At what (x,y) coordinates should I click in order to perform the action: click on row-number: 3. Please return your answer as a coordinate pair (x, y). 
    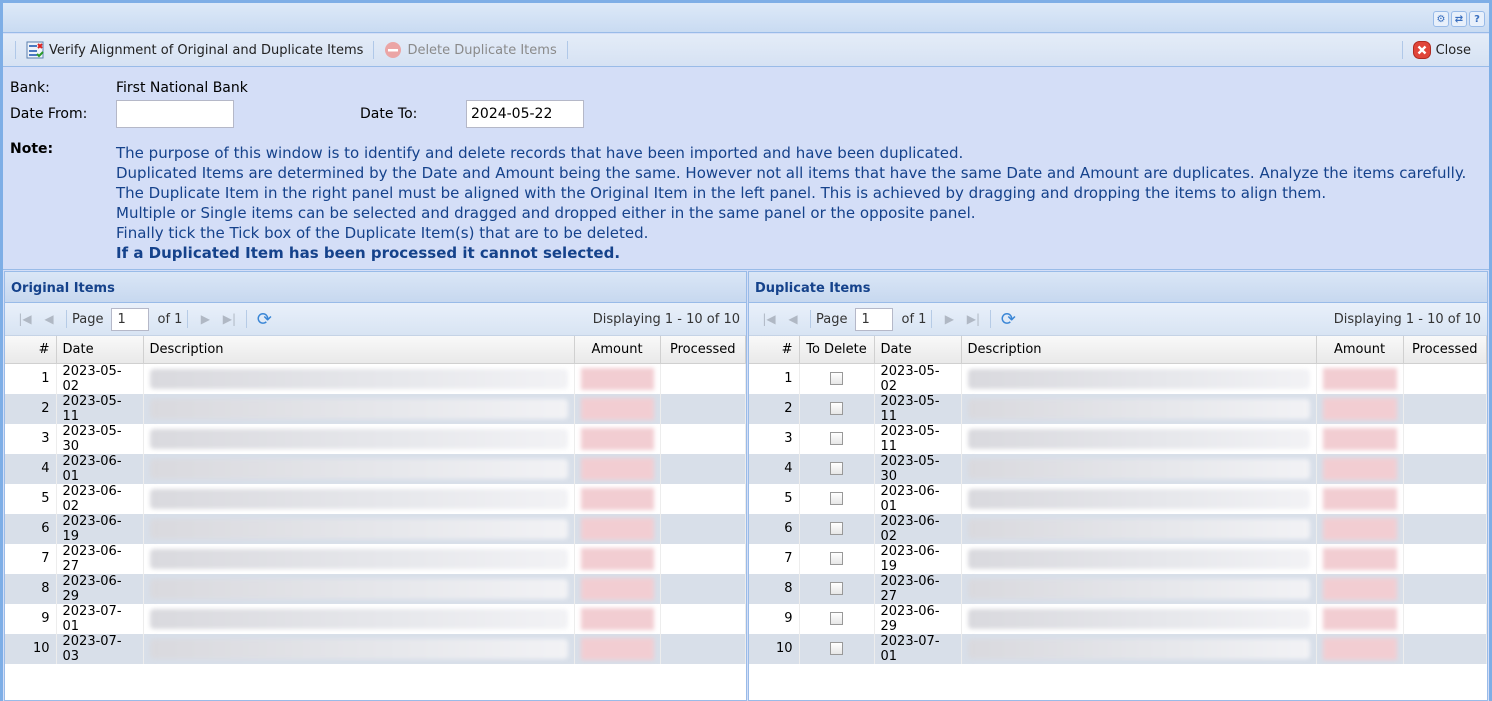
    Looking at the image, I should click on (774, 438).